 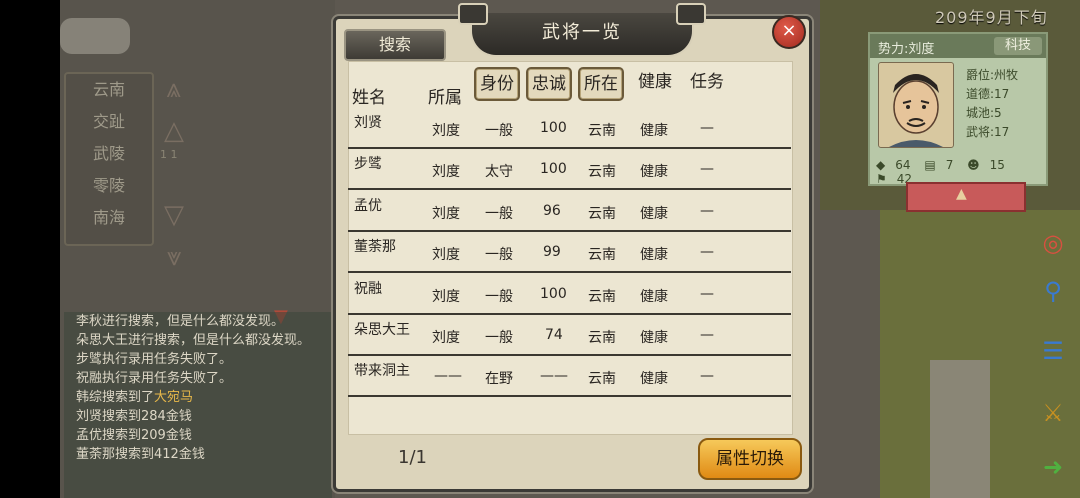 I want to click on target-icon: ◎, so click(x=1053, y=243).